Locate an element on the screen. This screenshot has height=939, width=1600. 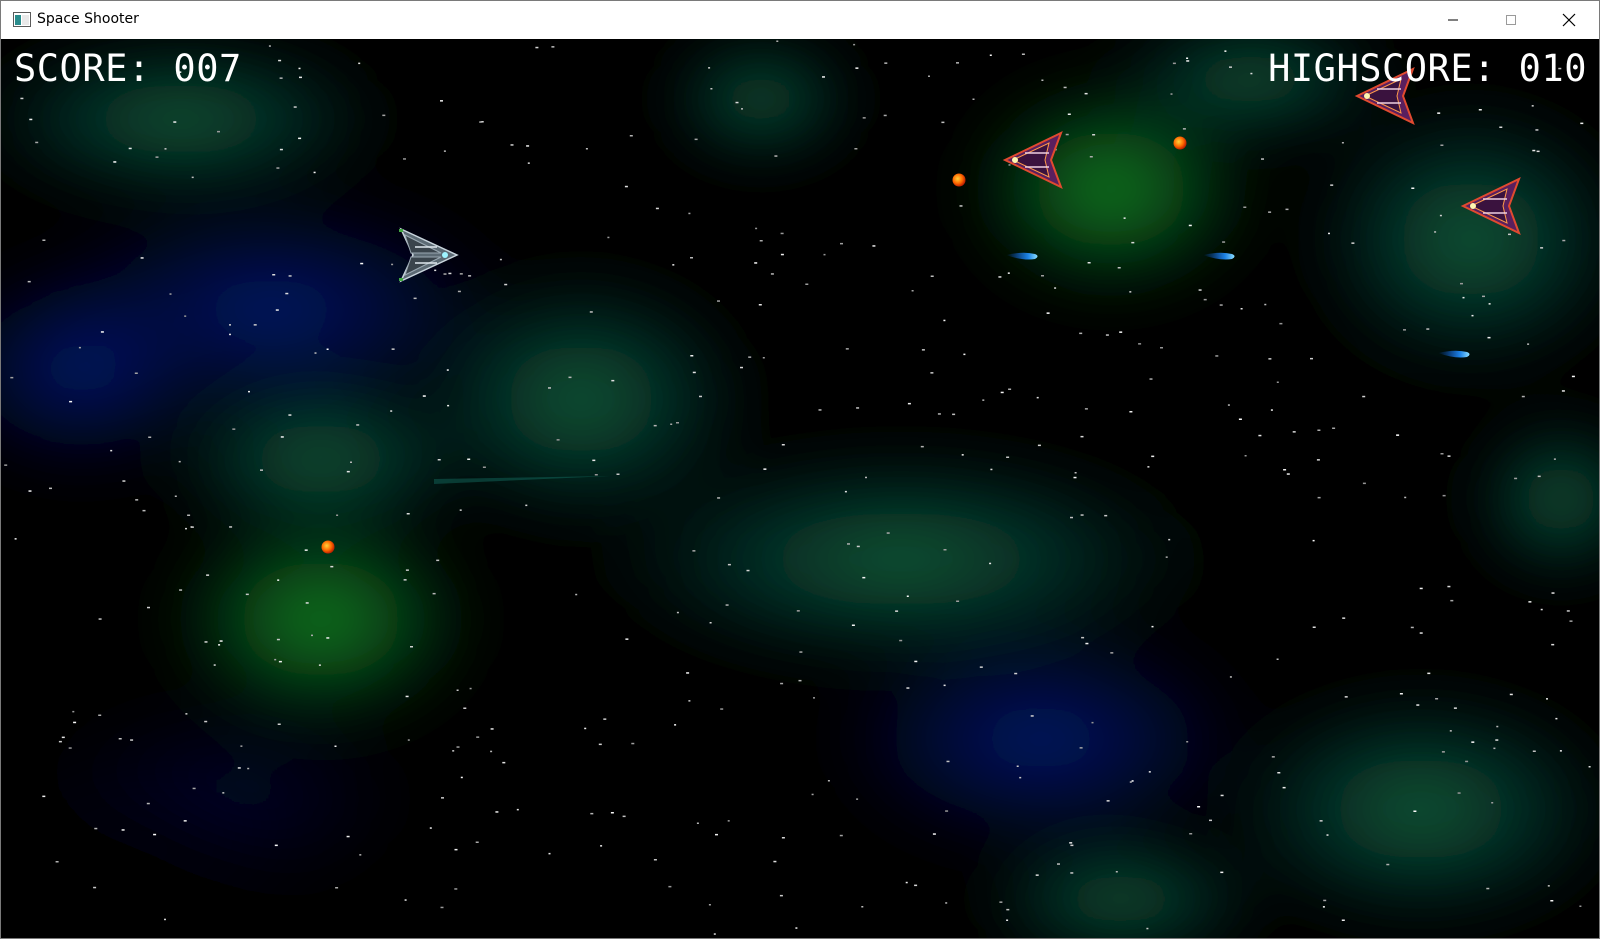
window-app-icon is located at coordinates (22, 19).